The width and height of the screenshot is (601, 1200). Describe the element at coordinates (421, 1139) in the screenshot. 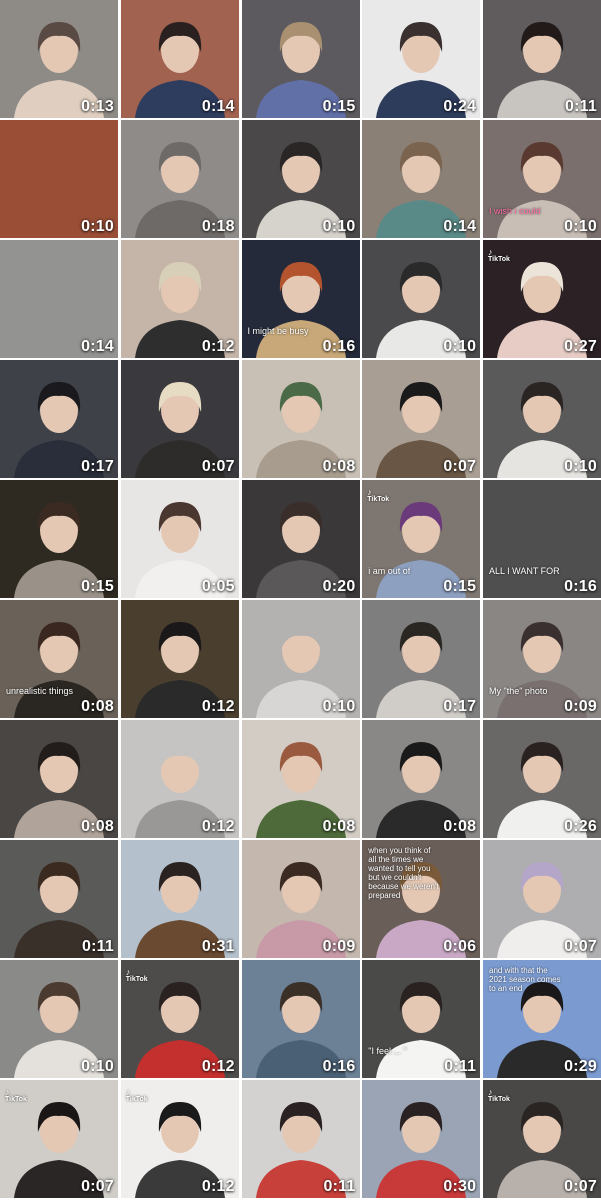

I see `video-thumbnail: 0:30` at that location.